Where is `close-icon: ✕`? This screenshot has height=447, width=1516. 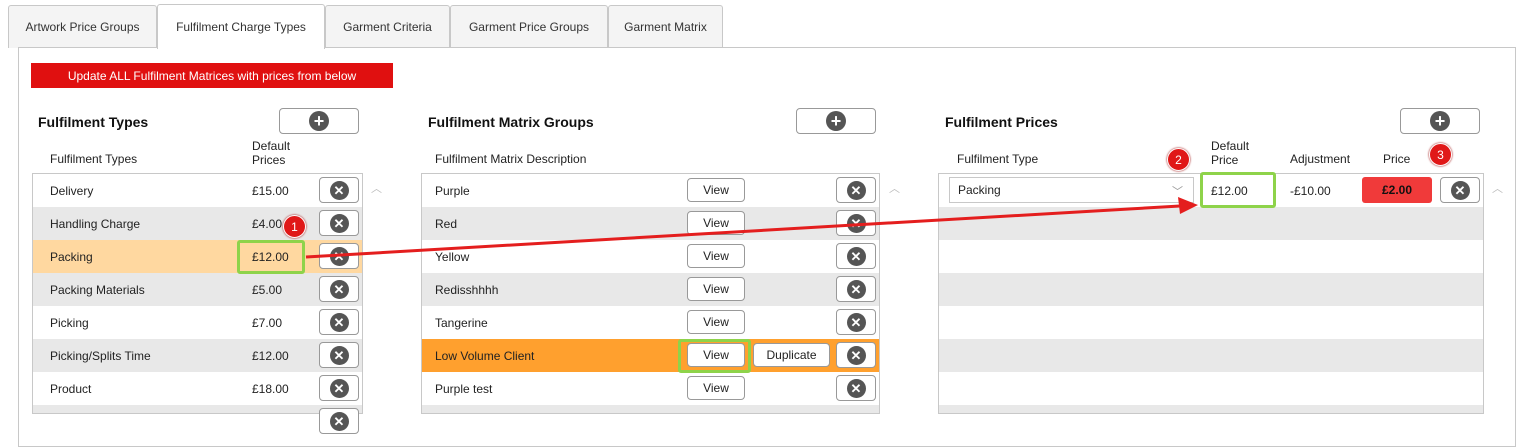 close-icon: ✕ is located at coordinates (339, 421).